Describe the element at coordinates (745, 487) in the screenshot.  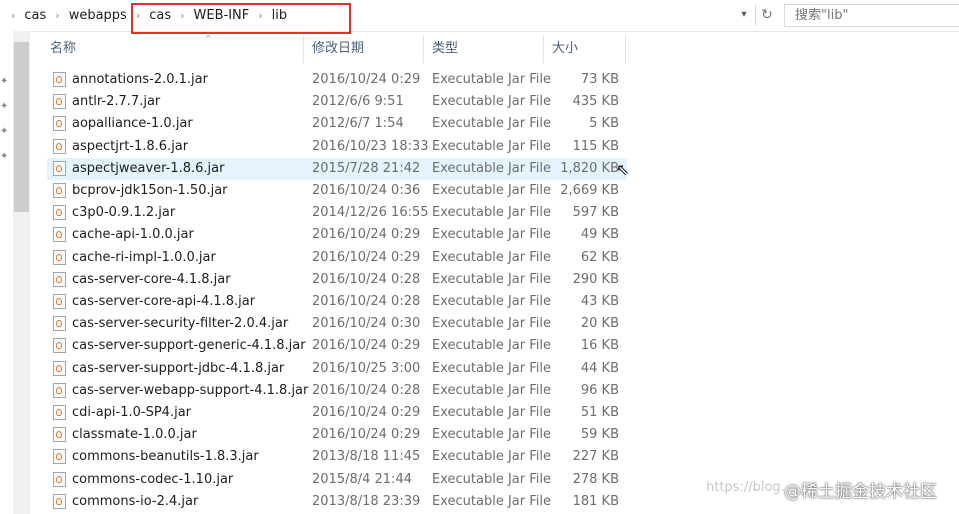
I see `watermark-text: https://blog.` at that location.